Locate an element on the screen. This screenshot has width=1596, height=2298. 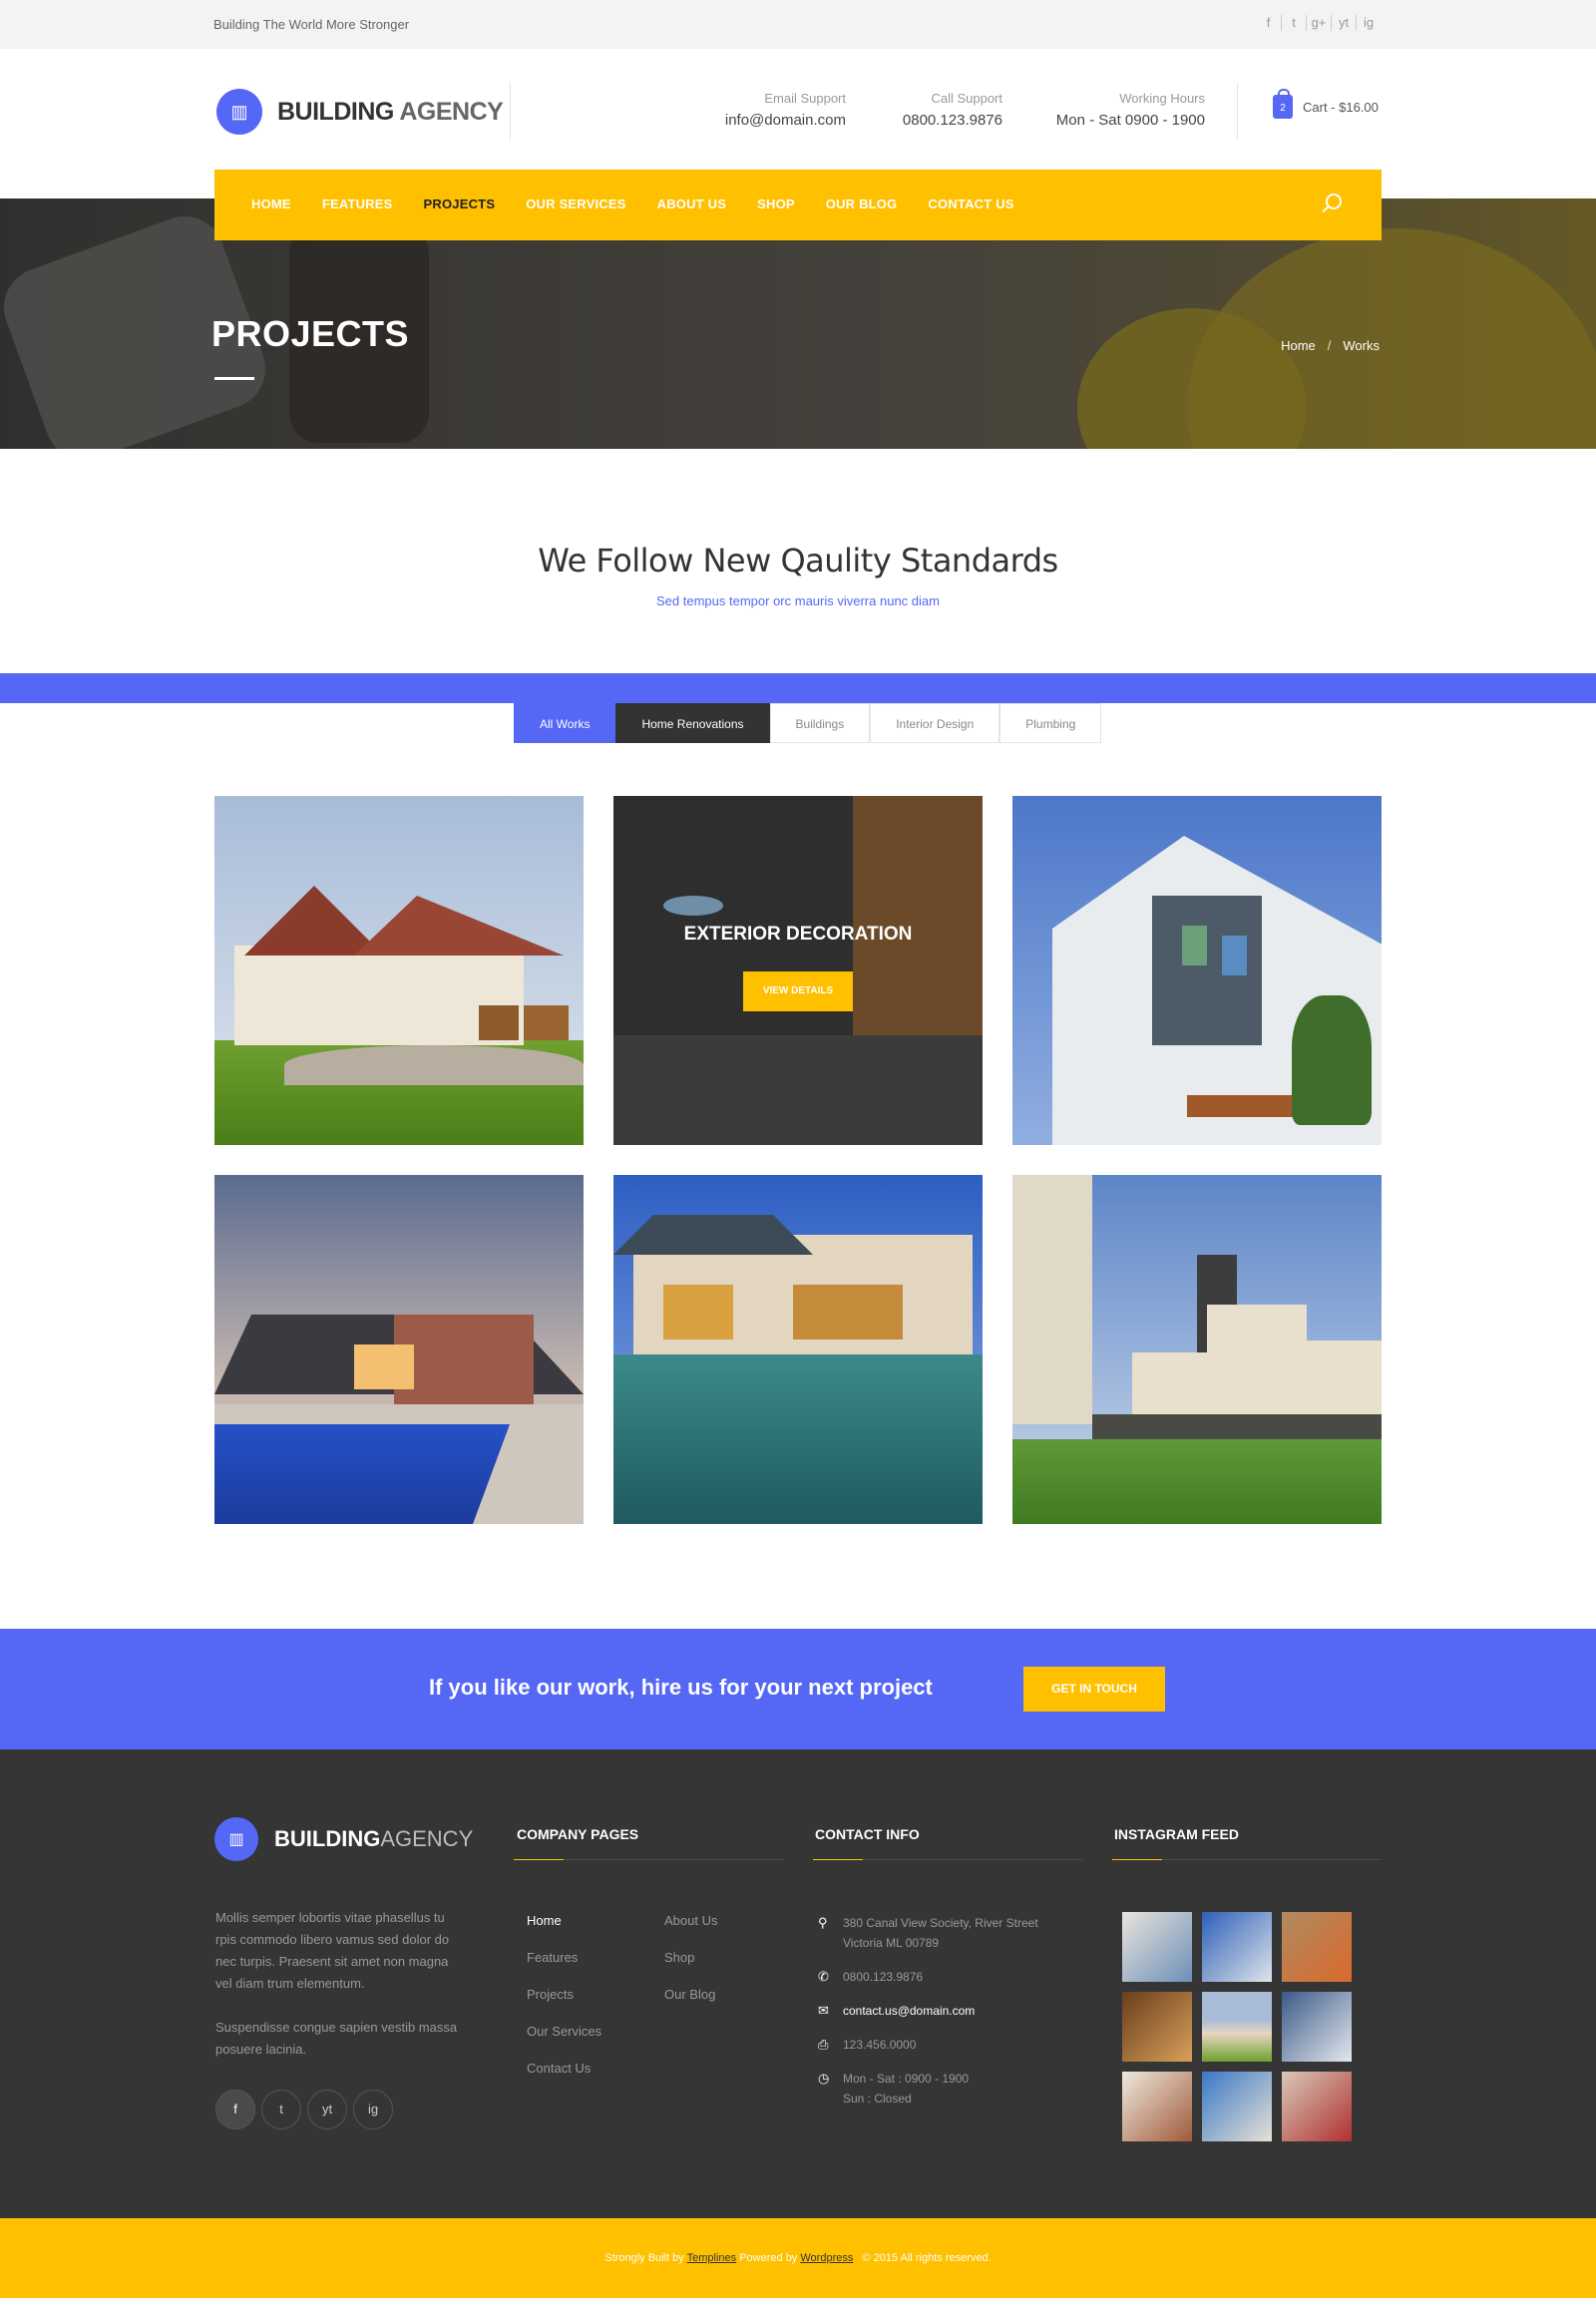
building-terraces is located at coordinates (1257, 1364).